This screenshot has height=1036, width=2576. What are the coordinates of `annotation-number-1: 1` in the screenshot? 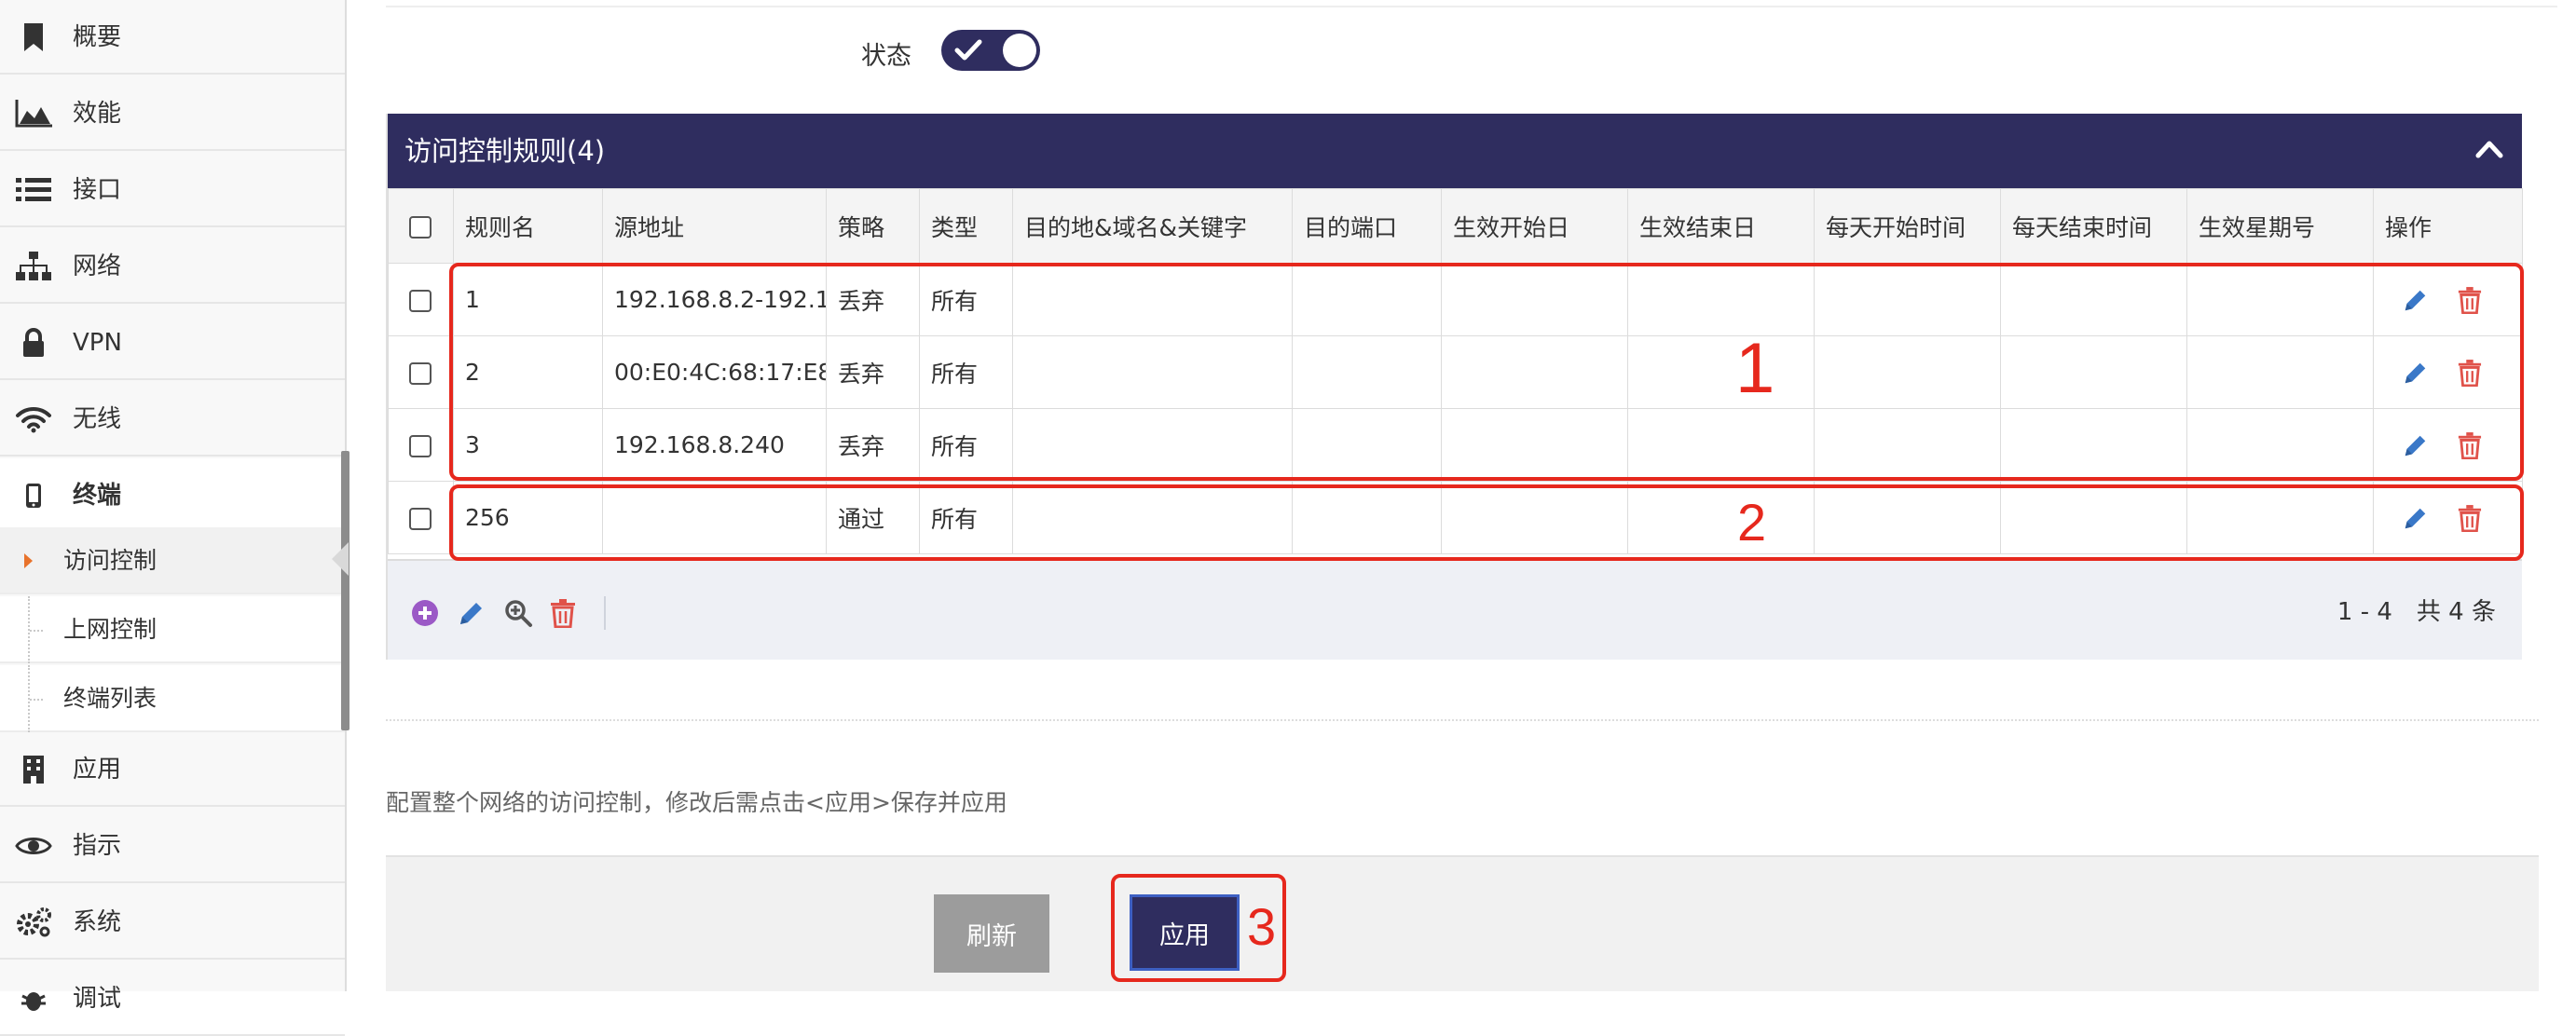 It's located at (1755, 368).